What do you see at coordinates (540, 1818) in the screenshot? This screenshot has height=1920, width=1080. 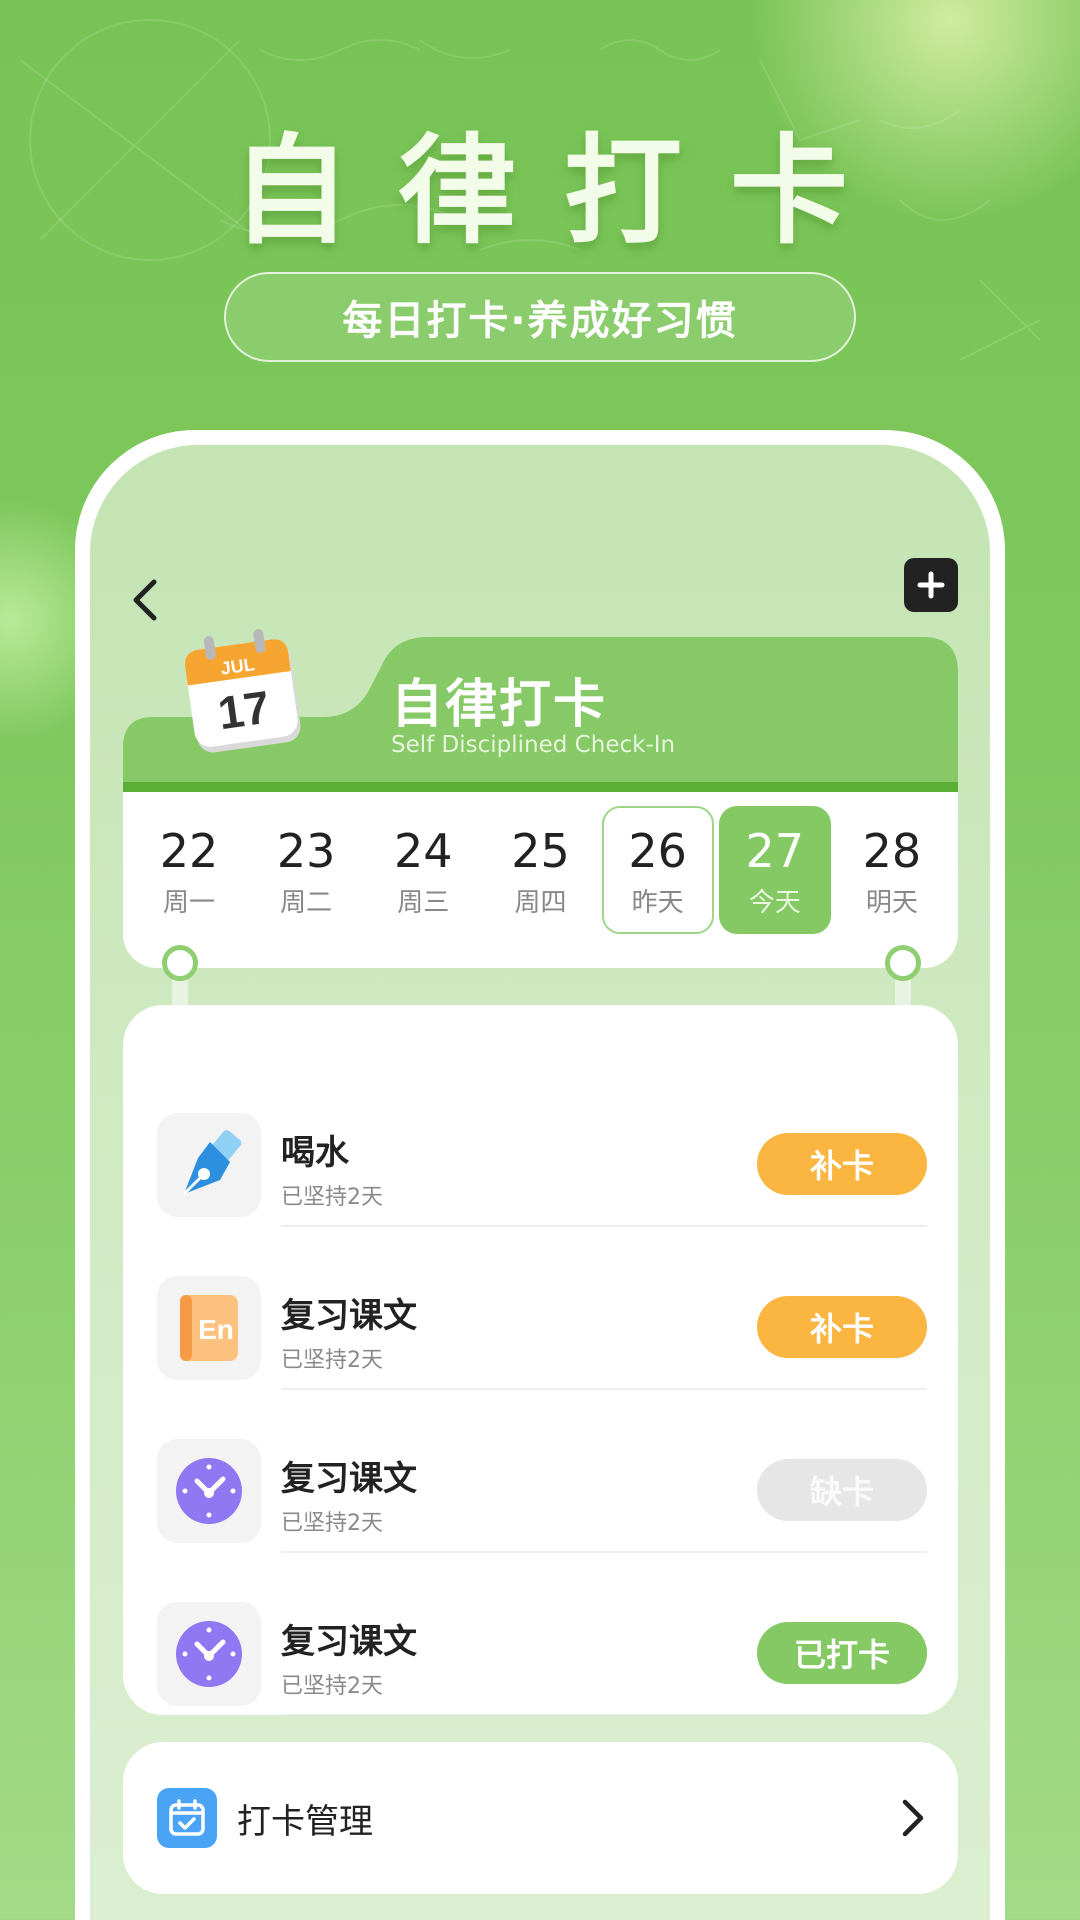 I see `checkin-management-row: 打卡管理` at bounding box center [540, 1818].